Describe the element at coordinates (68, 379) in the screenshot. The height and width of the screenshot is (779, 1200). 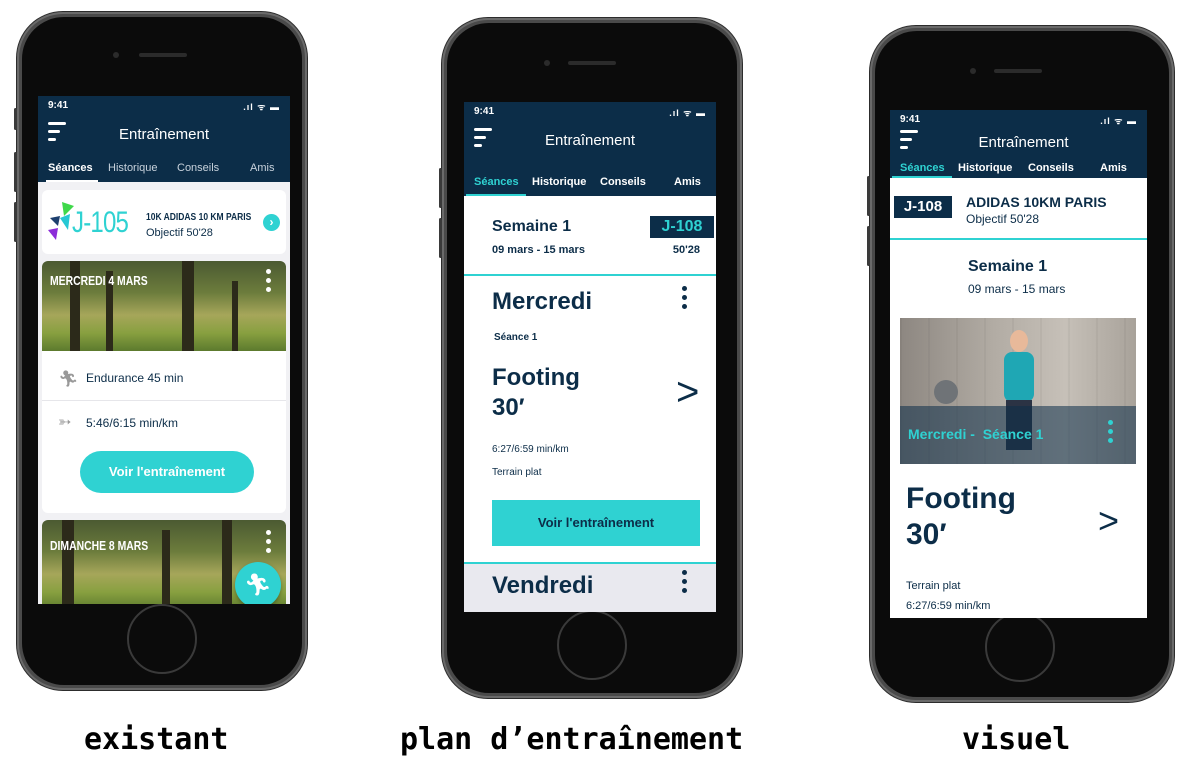
I see `runner-icon: 🏃︎` at that location.